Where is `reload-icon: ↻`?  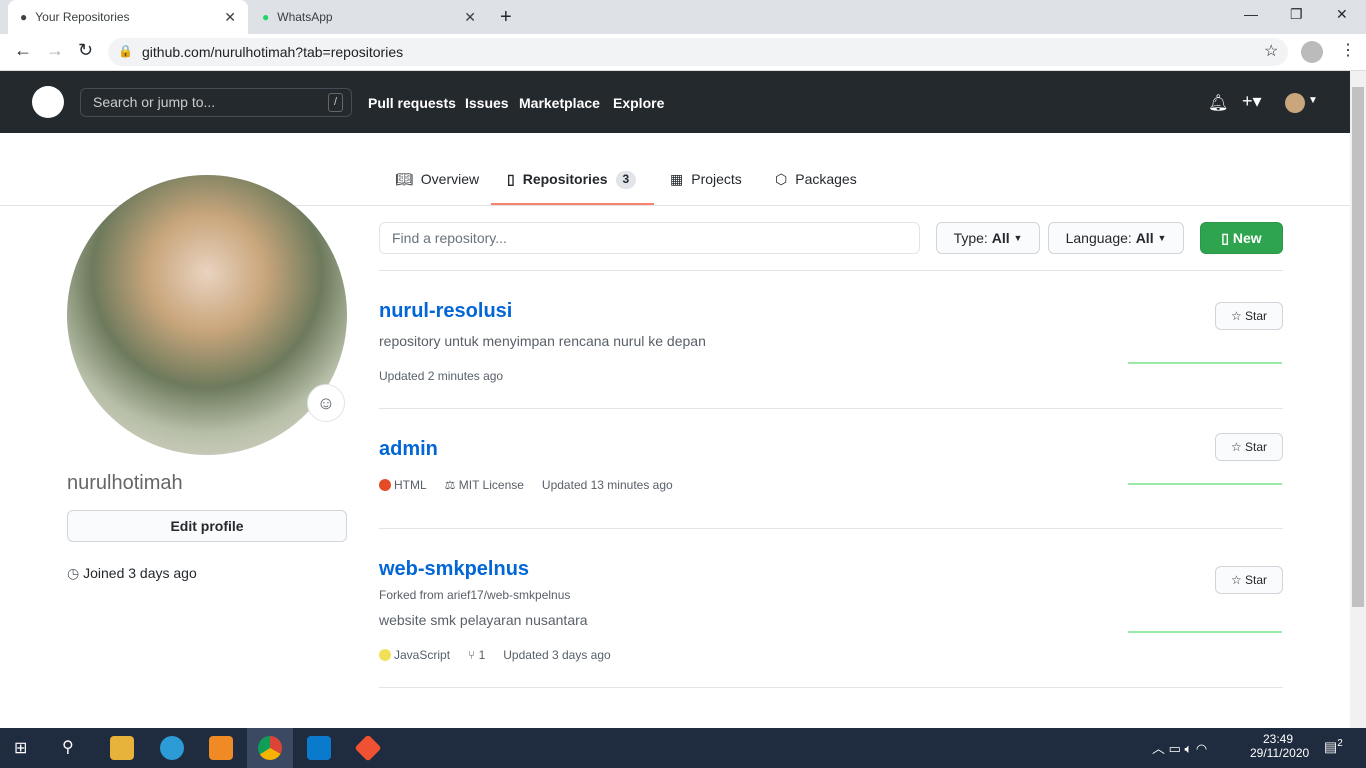 reload-icon: ↻ is located at coordinates (85, 50).